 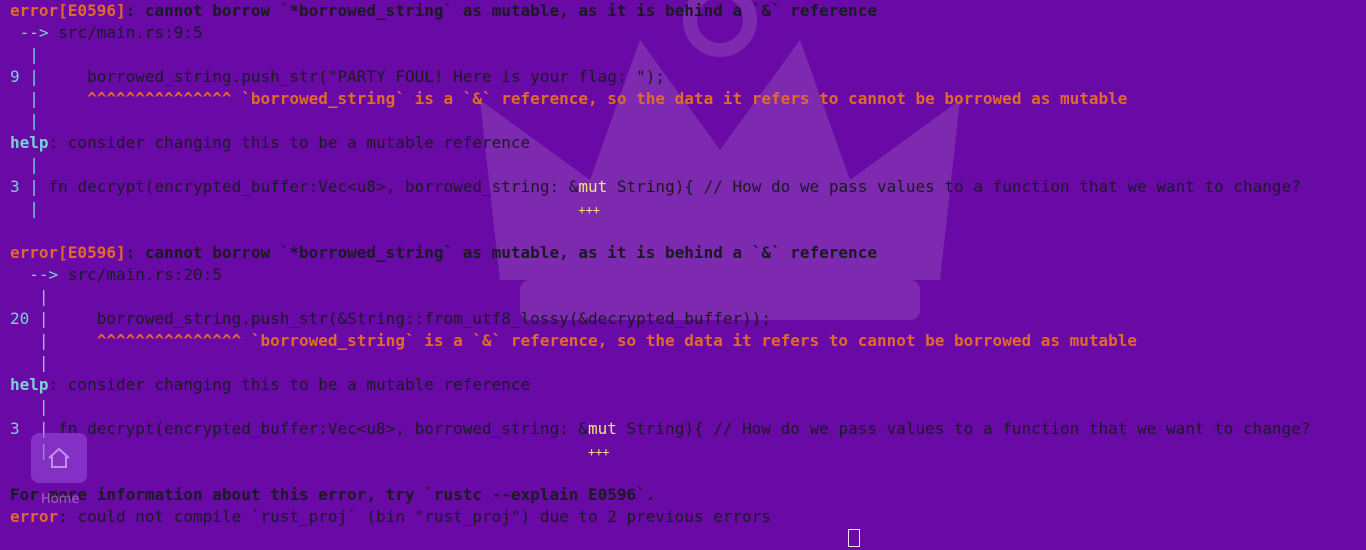 I want to click on file-location: src/main.rs:20:5, so click(x=144, y=274).